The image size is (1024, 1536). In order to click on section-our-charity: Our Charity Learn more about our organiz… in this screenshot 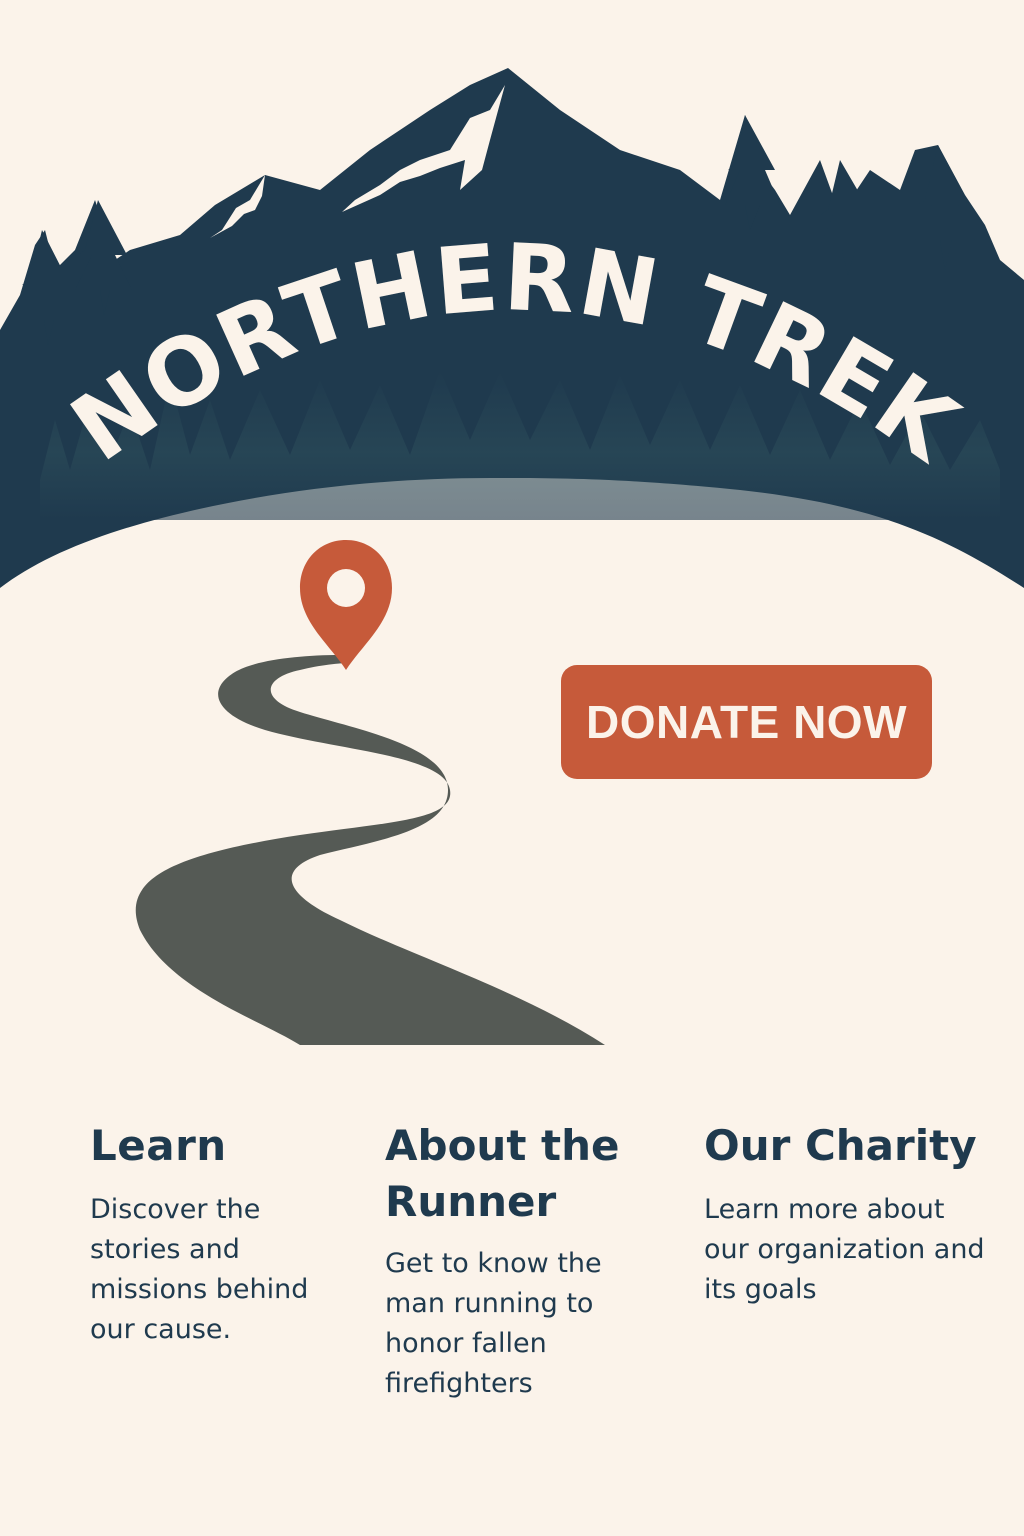, I will do `click(849, 1214)`.